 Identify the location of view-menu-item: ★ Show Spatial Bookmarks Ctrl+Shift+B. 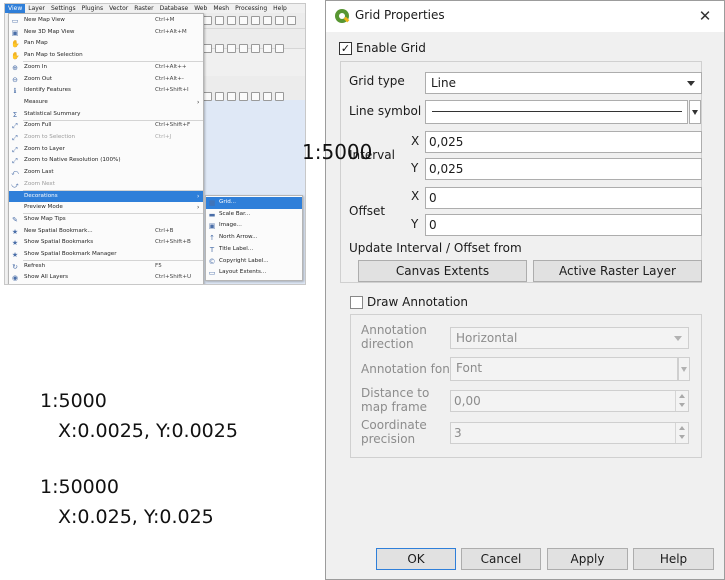
(106, 243).